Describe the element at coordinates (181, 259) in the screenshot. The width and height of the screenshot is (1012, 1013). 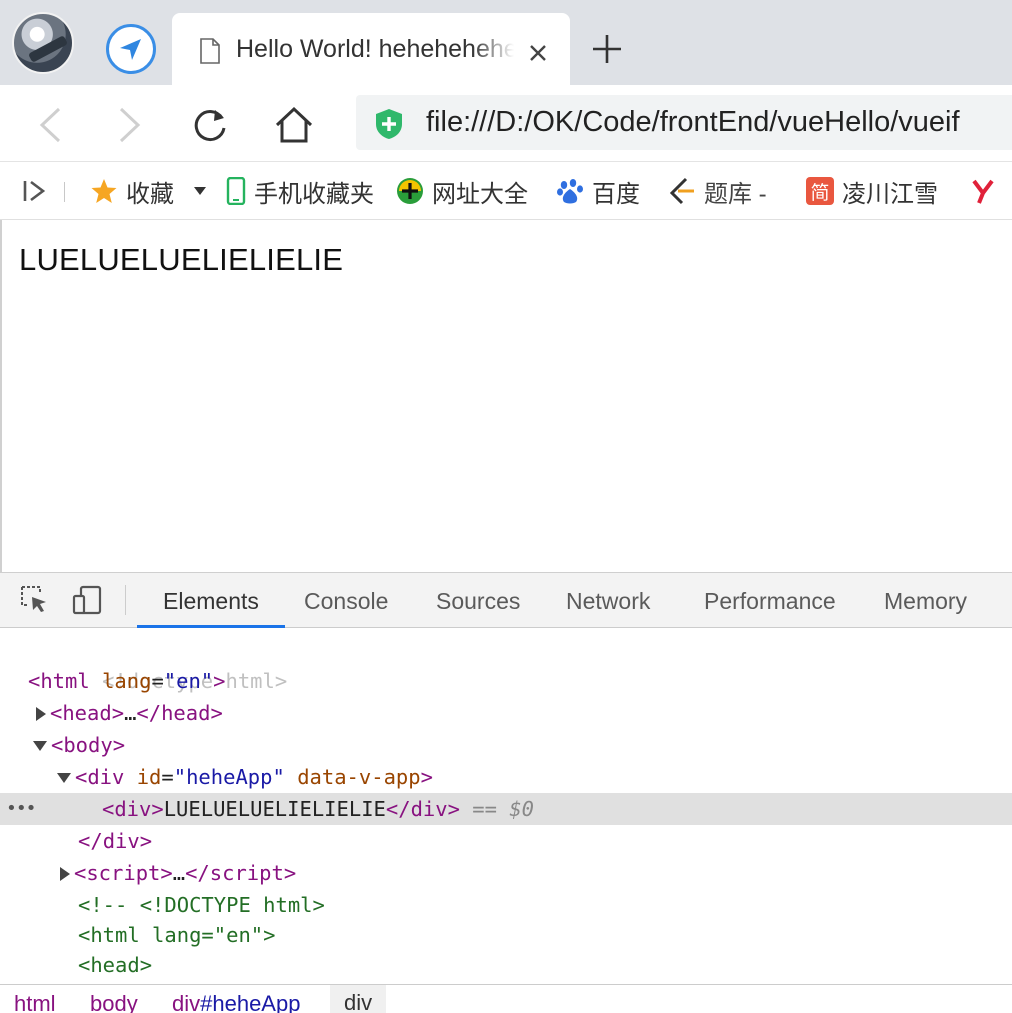
I see `page-content-text: LUELUELUELIELIELIE` at that location.